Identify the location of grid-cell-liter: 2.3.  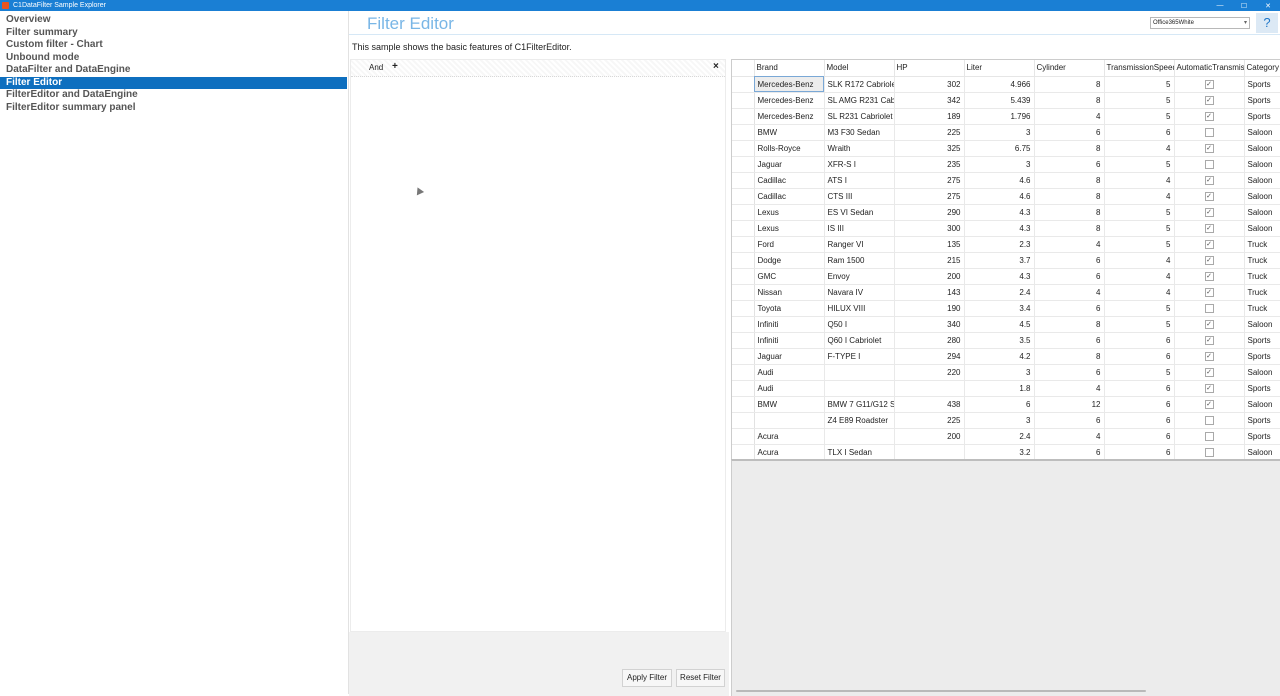
(999, 244).